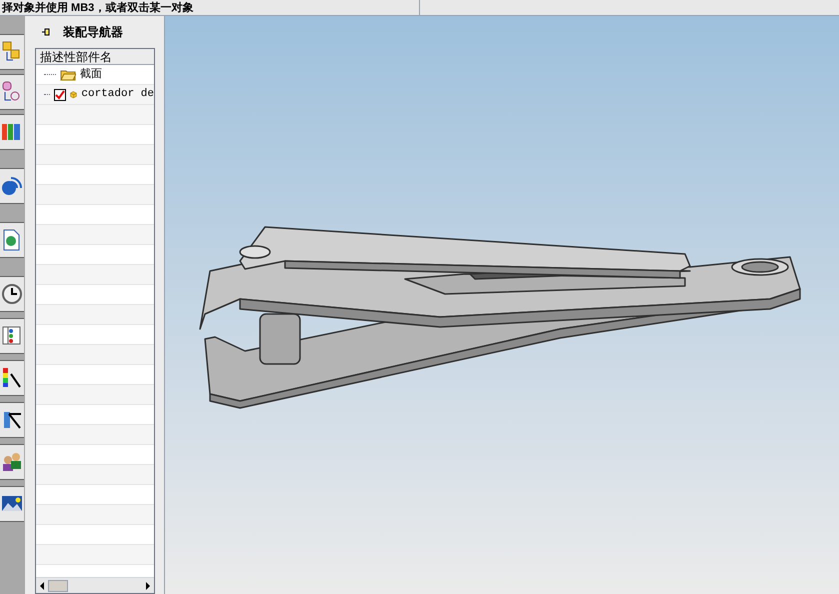 The height and width of the screenshot is (594, 839). I want to click on panel-title: 装配导航器, so click(93, 32).